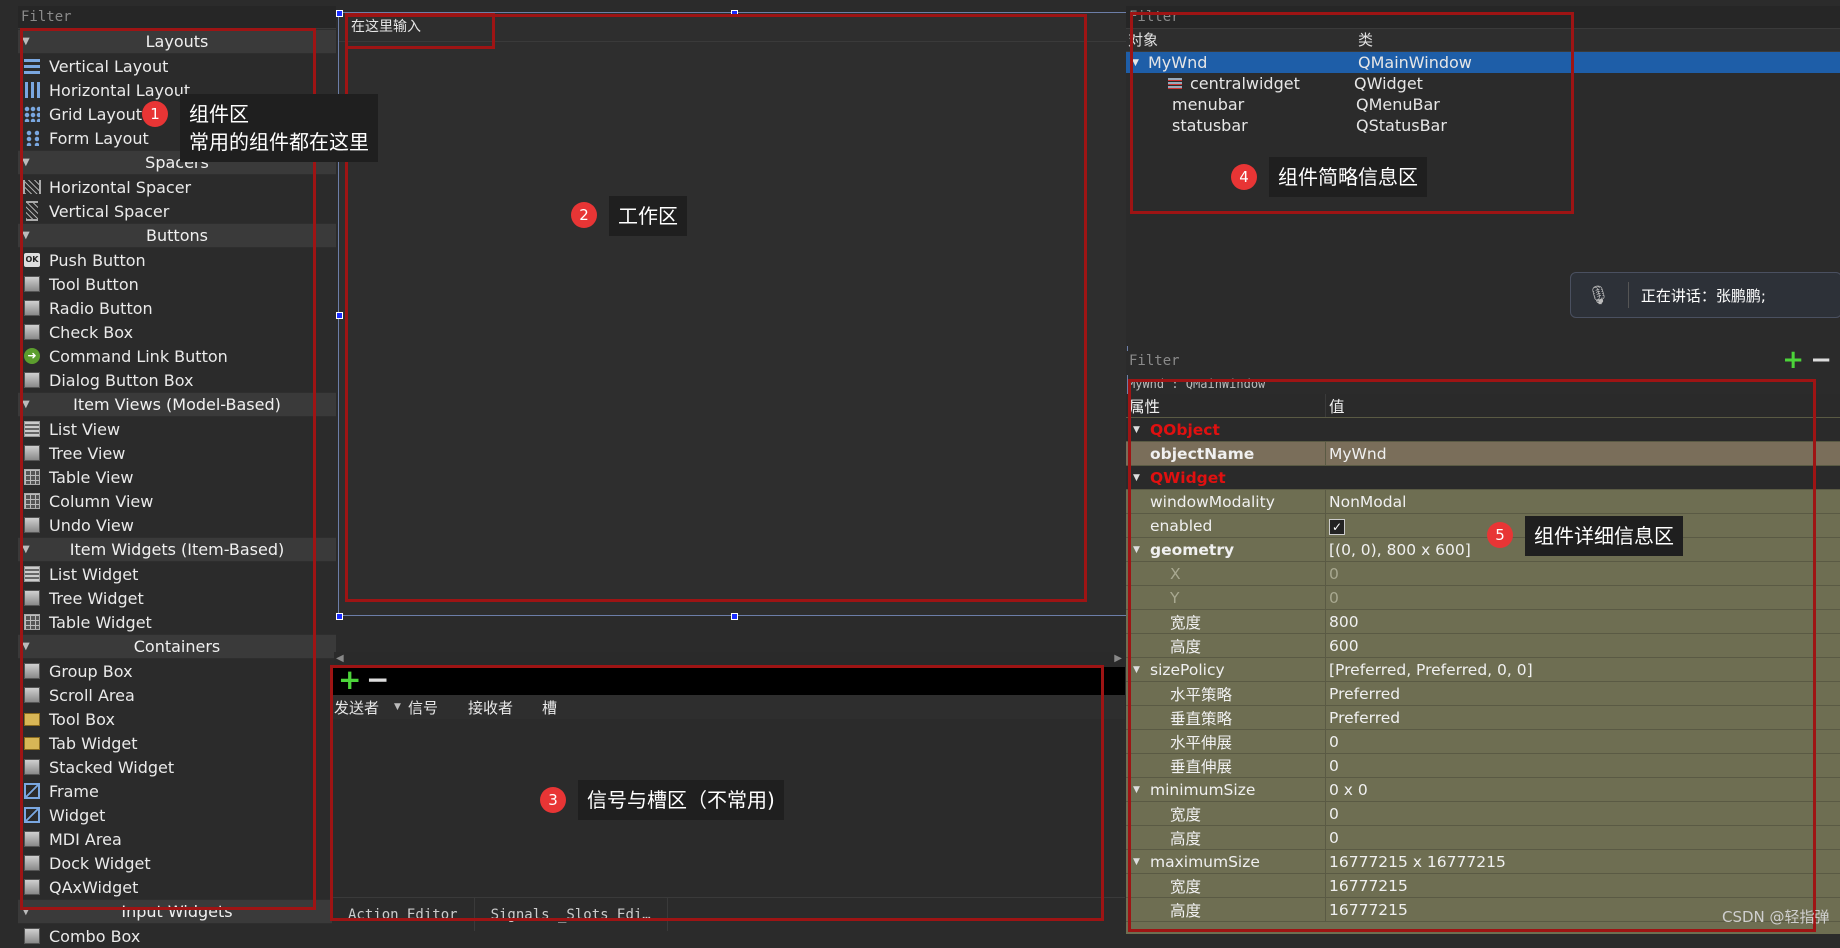 This screenshot has width=1840, height=948. What do you see at coordinates (1118, 658) in the screenshot?
I see `scroll-right-icon: ▶` at bounding box center [1118, 658].